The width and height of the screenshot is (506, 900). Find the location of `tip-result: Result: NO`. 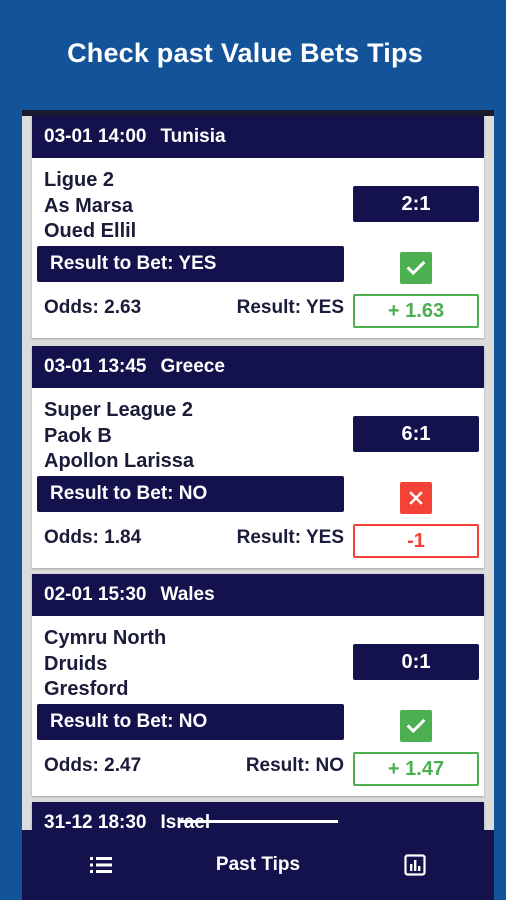

tip-result: Result: NO is located at coordinates (294, 765).